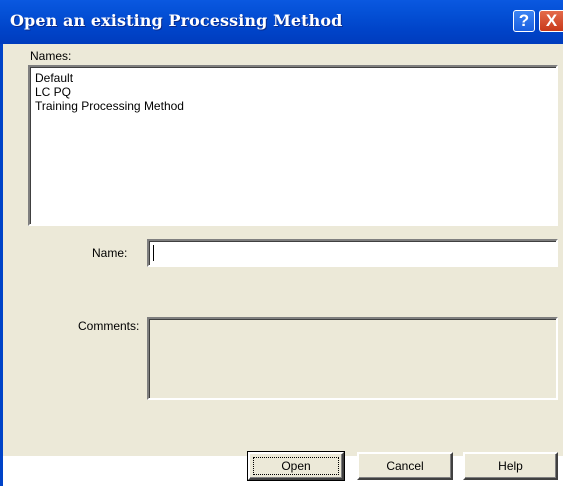 This screenshot has width=563, height=486. Describe the element at coordinates (524, 21) in the screenshot. I see `help-icon: ?` at that location.